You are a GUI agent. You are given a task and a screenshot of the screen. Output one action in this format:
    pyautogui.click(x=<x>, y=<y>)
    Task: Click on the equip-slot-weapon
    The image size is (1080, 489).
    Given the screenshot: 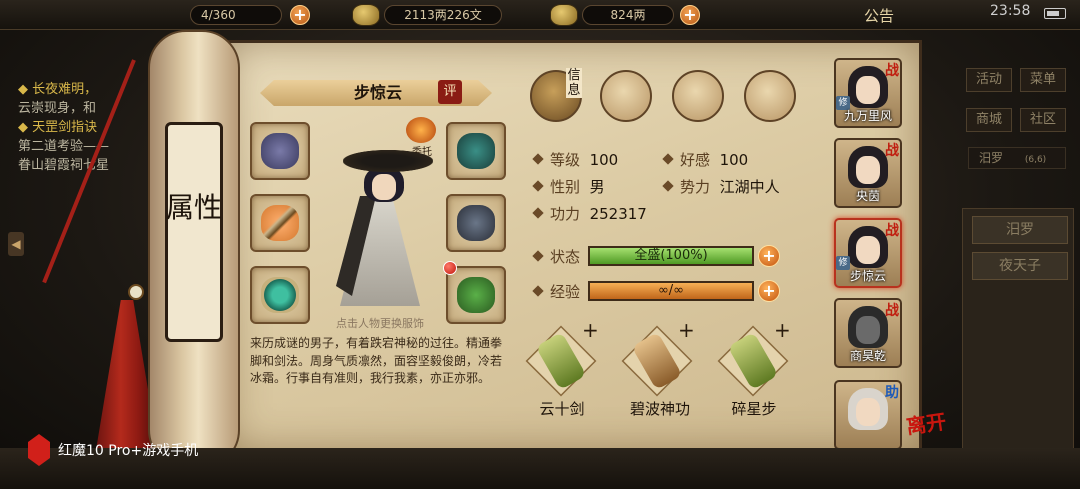 What is the action you would take?
    pyautogui.click(x=280, y=223)
    